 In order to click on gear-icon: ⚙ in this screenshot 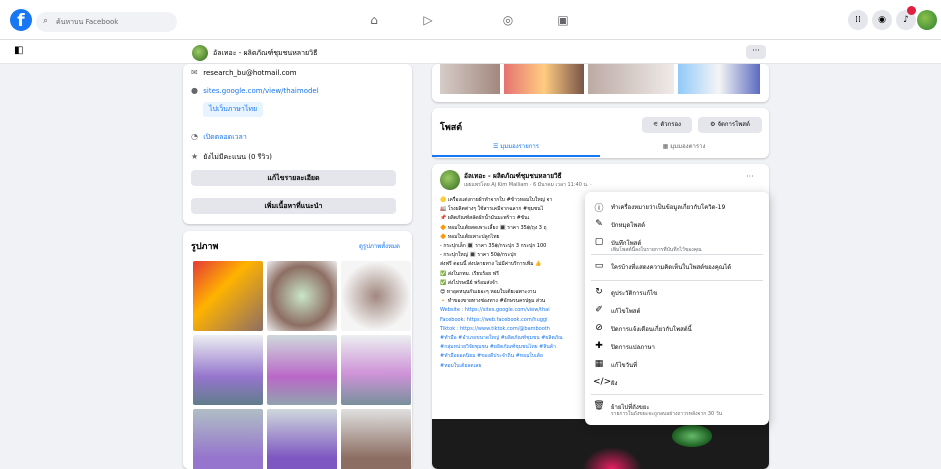, I will do `click(713, 124)`.